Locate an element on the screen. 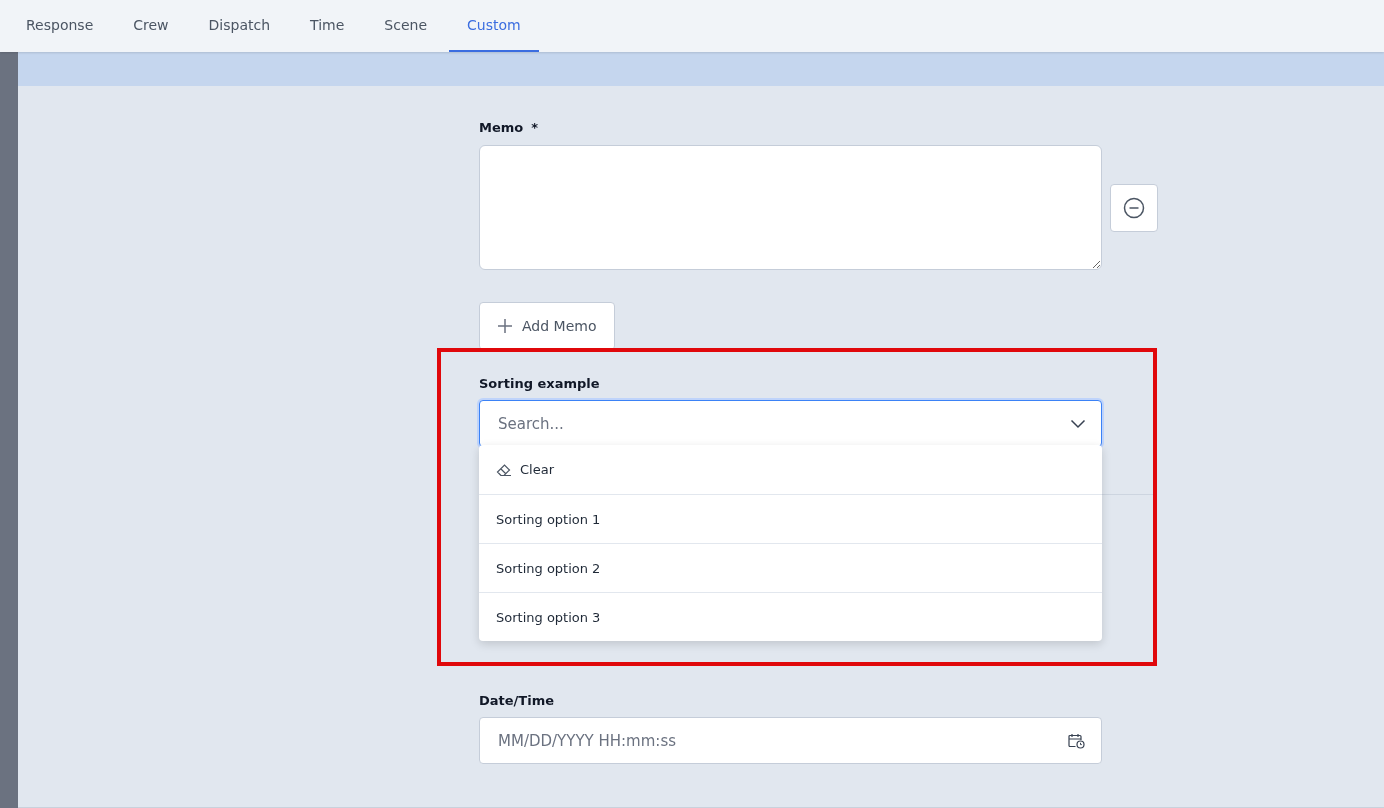  field-label: Sorting example is located at coordinates (540, 383).